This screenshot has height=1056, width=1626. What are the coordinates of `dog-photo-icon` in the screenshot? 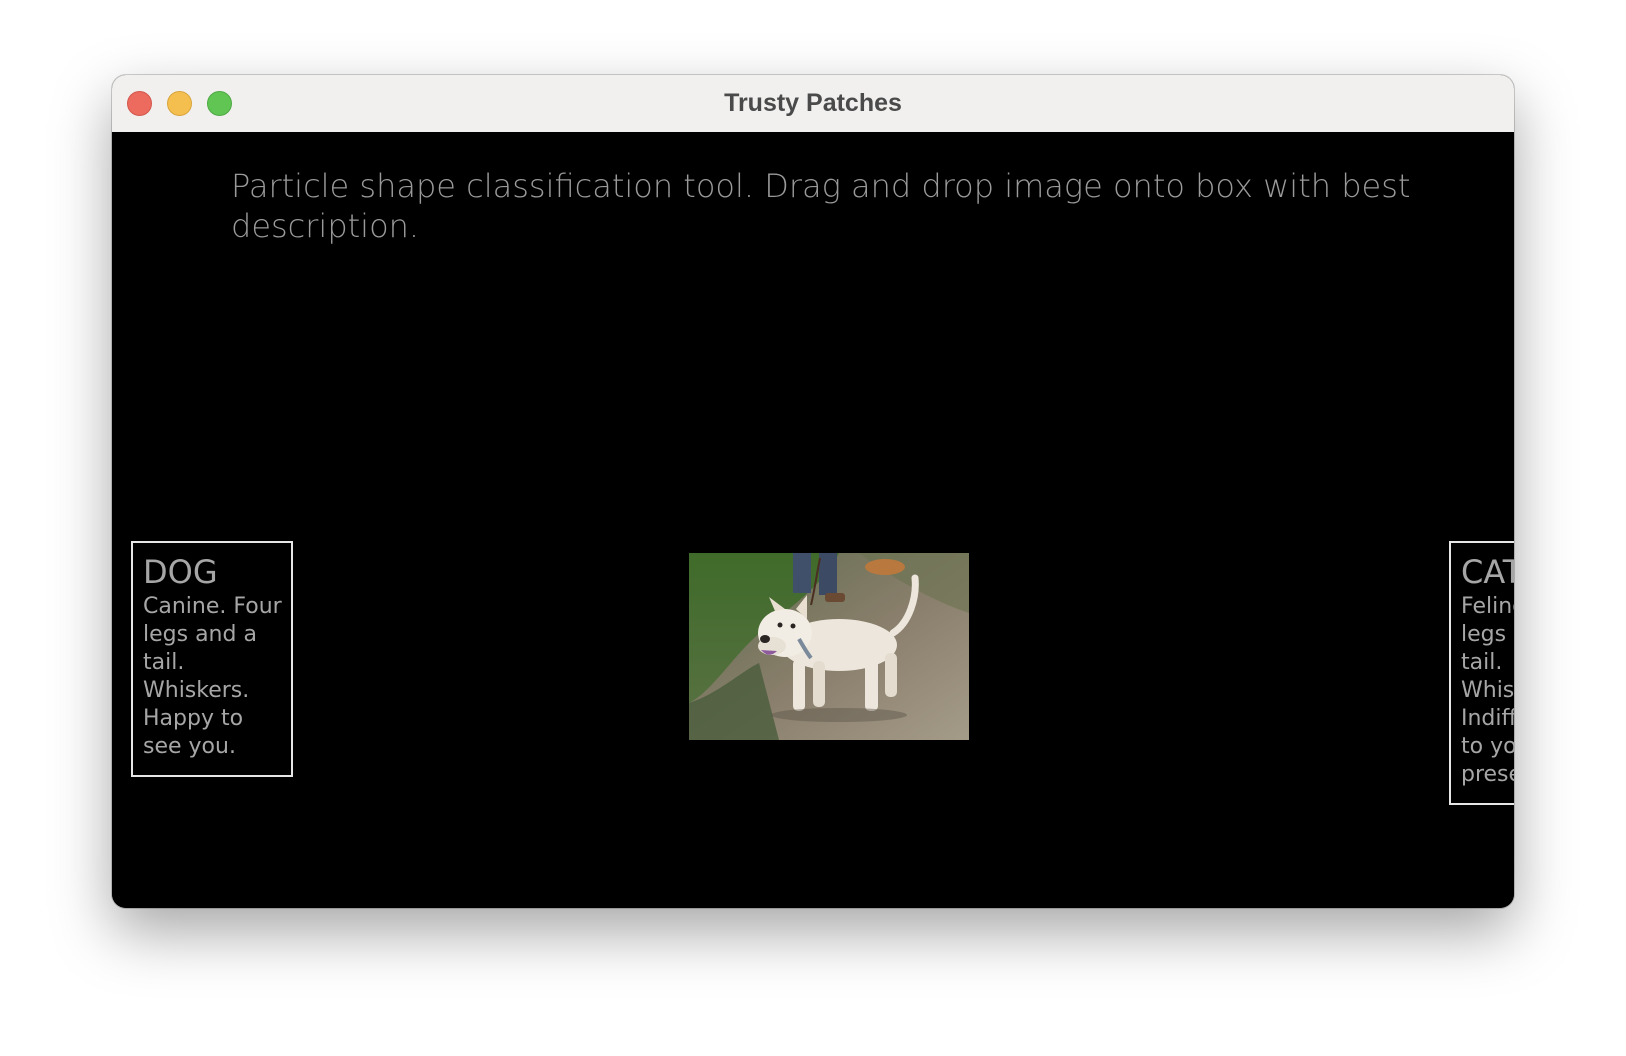 It's located at (829, 646).